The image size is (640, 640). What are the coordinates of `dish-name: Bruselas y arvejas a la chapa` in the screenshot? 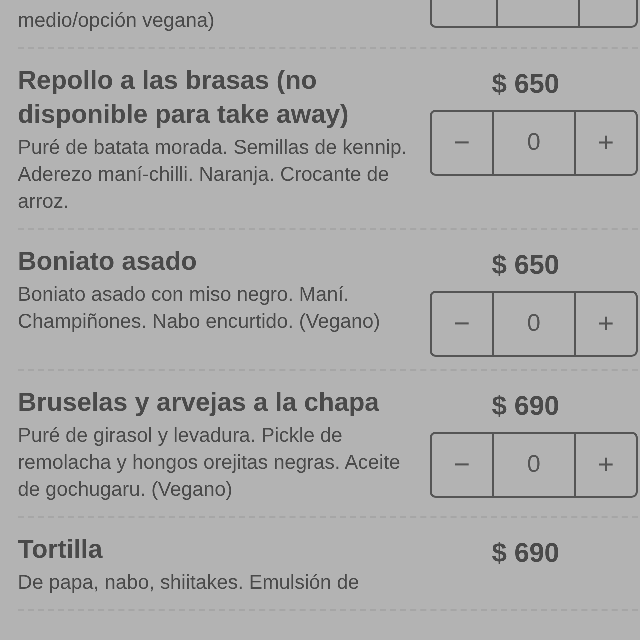 It's located at (199, 402).